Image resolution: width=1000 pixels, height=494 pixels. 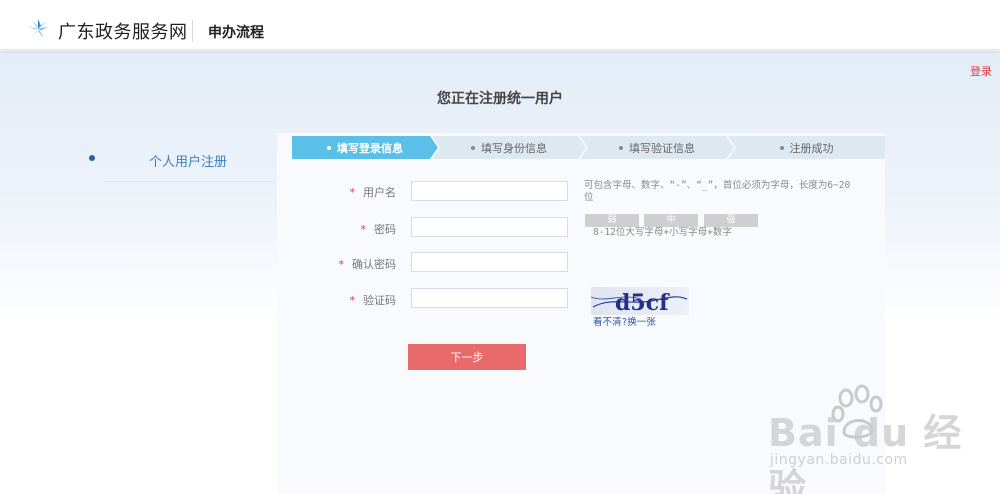 I want to click on step-label: 填写登录信息, so click(x=370, y=148).